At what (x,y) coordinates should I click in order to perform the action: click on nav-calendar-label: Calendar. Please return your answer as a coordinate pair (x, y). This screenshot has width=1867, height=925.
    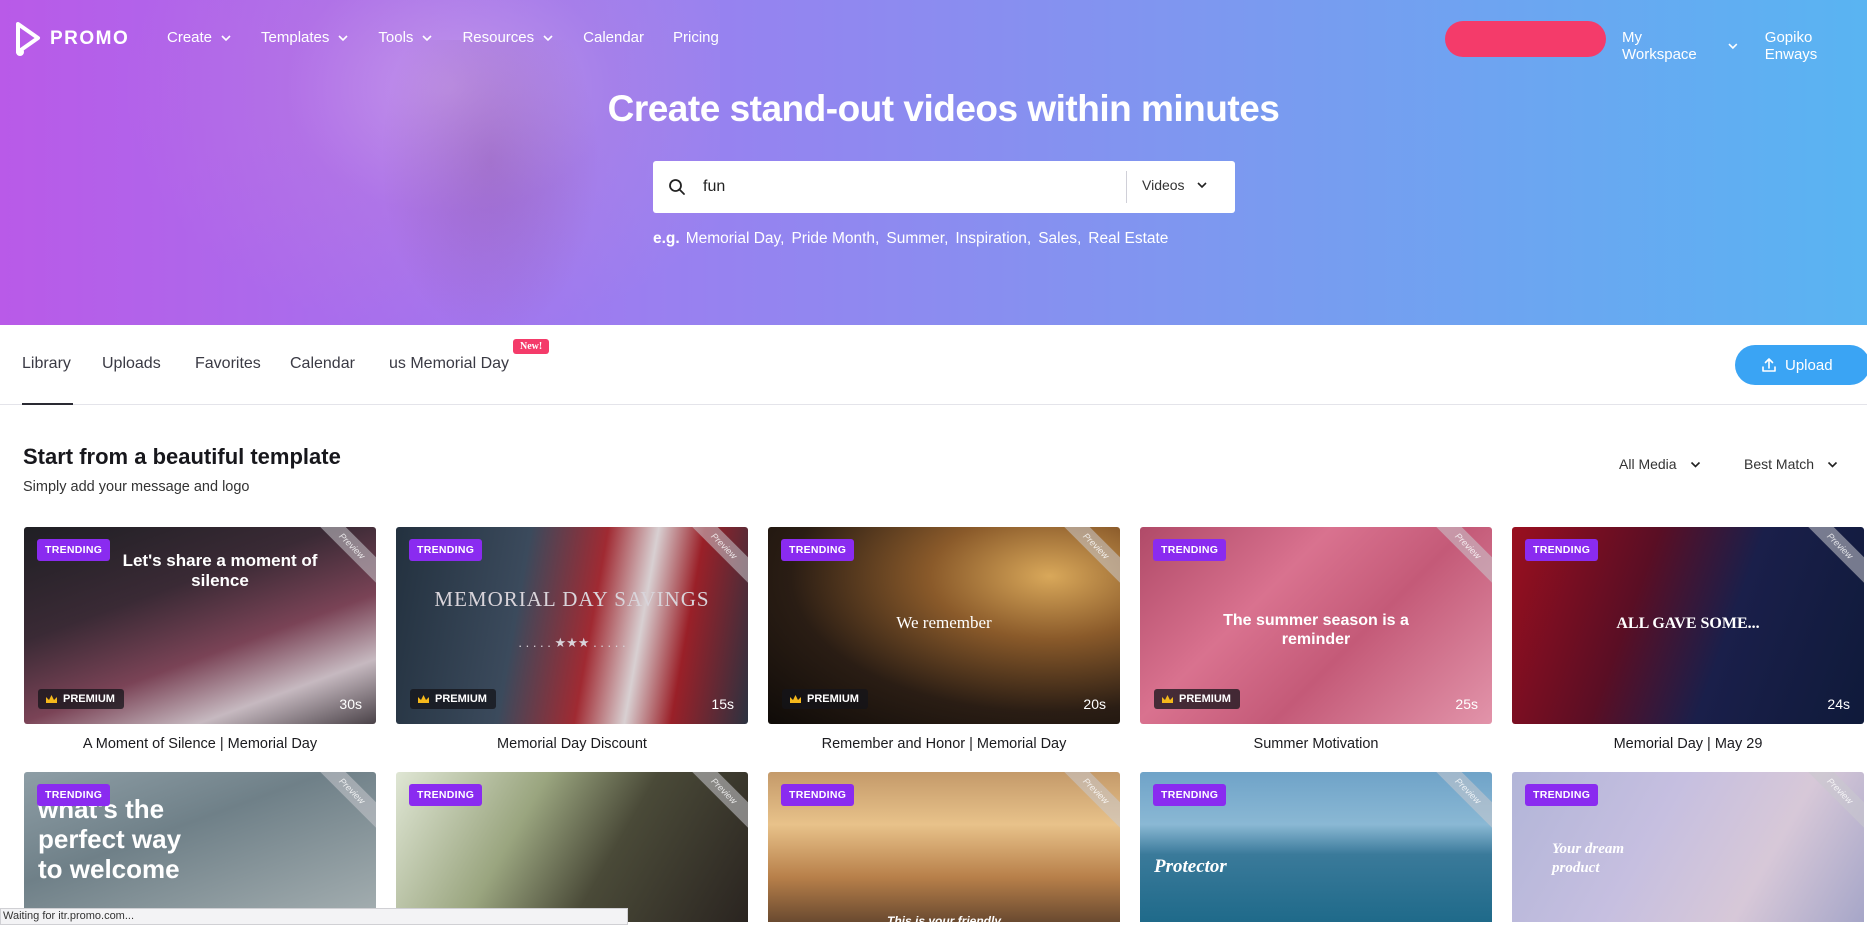
    Looking at the image, I should click on (614, 37).